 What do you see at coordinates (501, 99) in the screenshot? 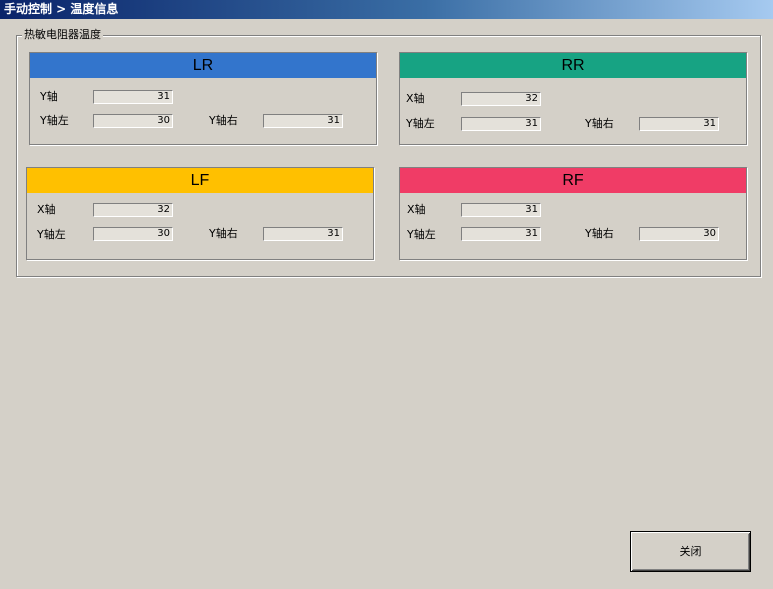
I see `rr-x-axis-value: 32` at bounding box center [501, 99].